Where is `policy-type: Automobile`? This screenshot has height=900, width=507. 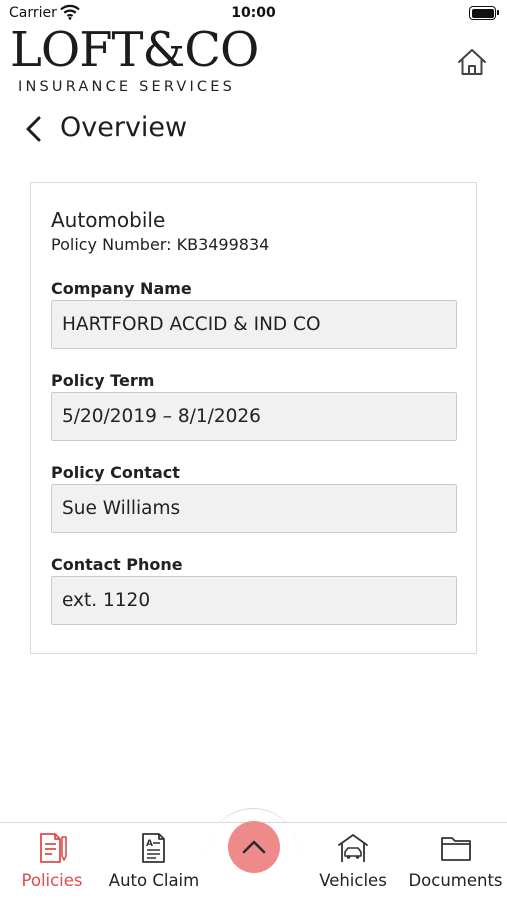
policy-type: Automobile is located at coordinates (108, 220).